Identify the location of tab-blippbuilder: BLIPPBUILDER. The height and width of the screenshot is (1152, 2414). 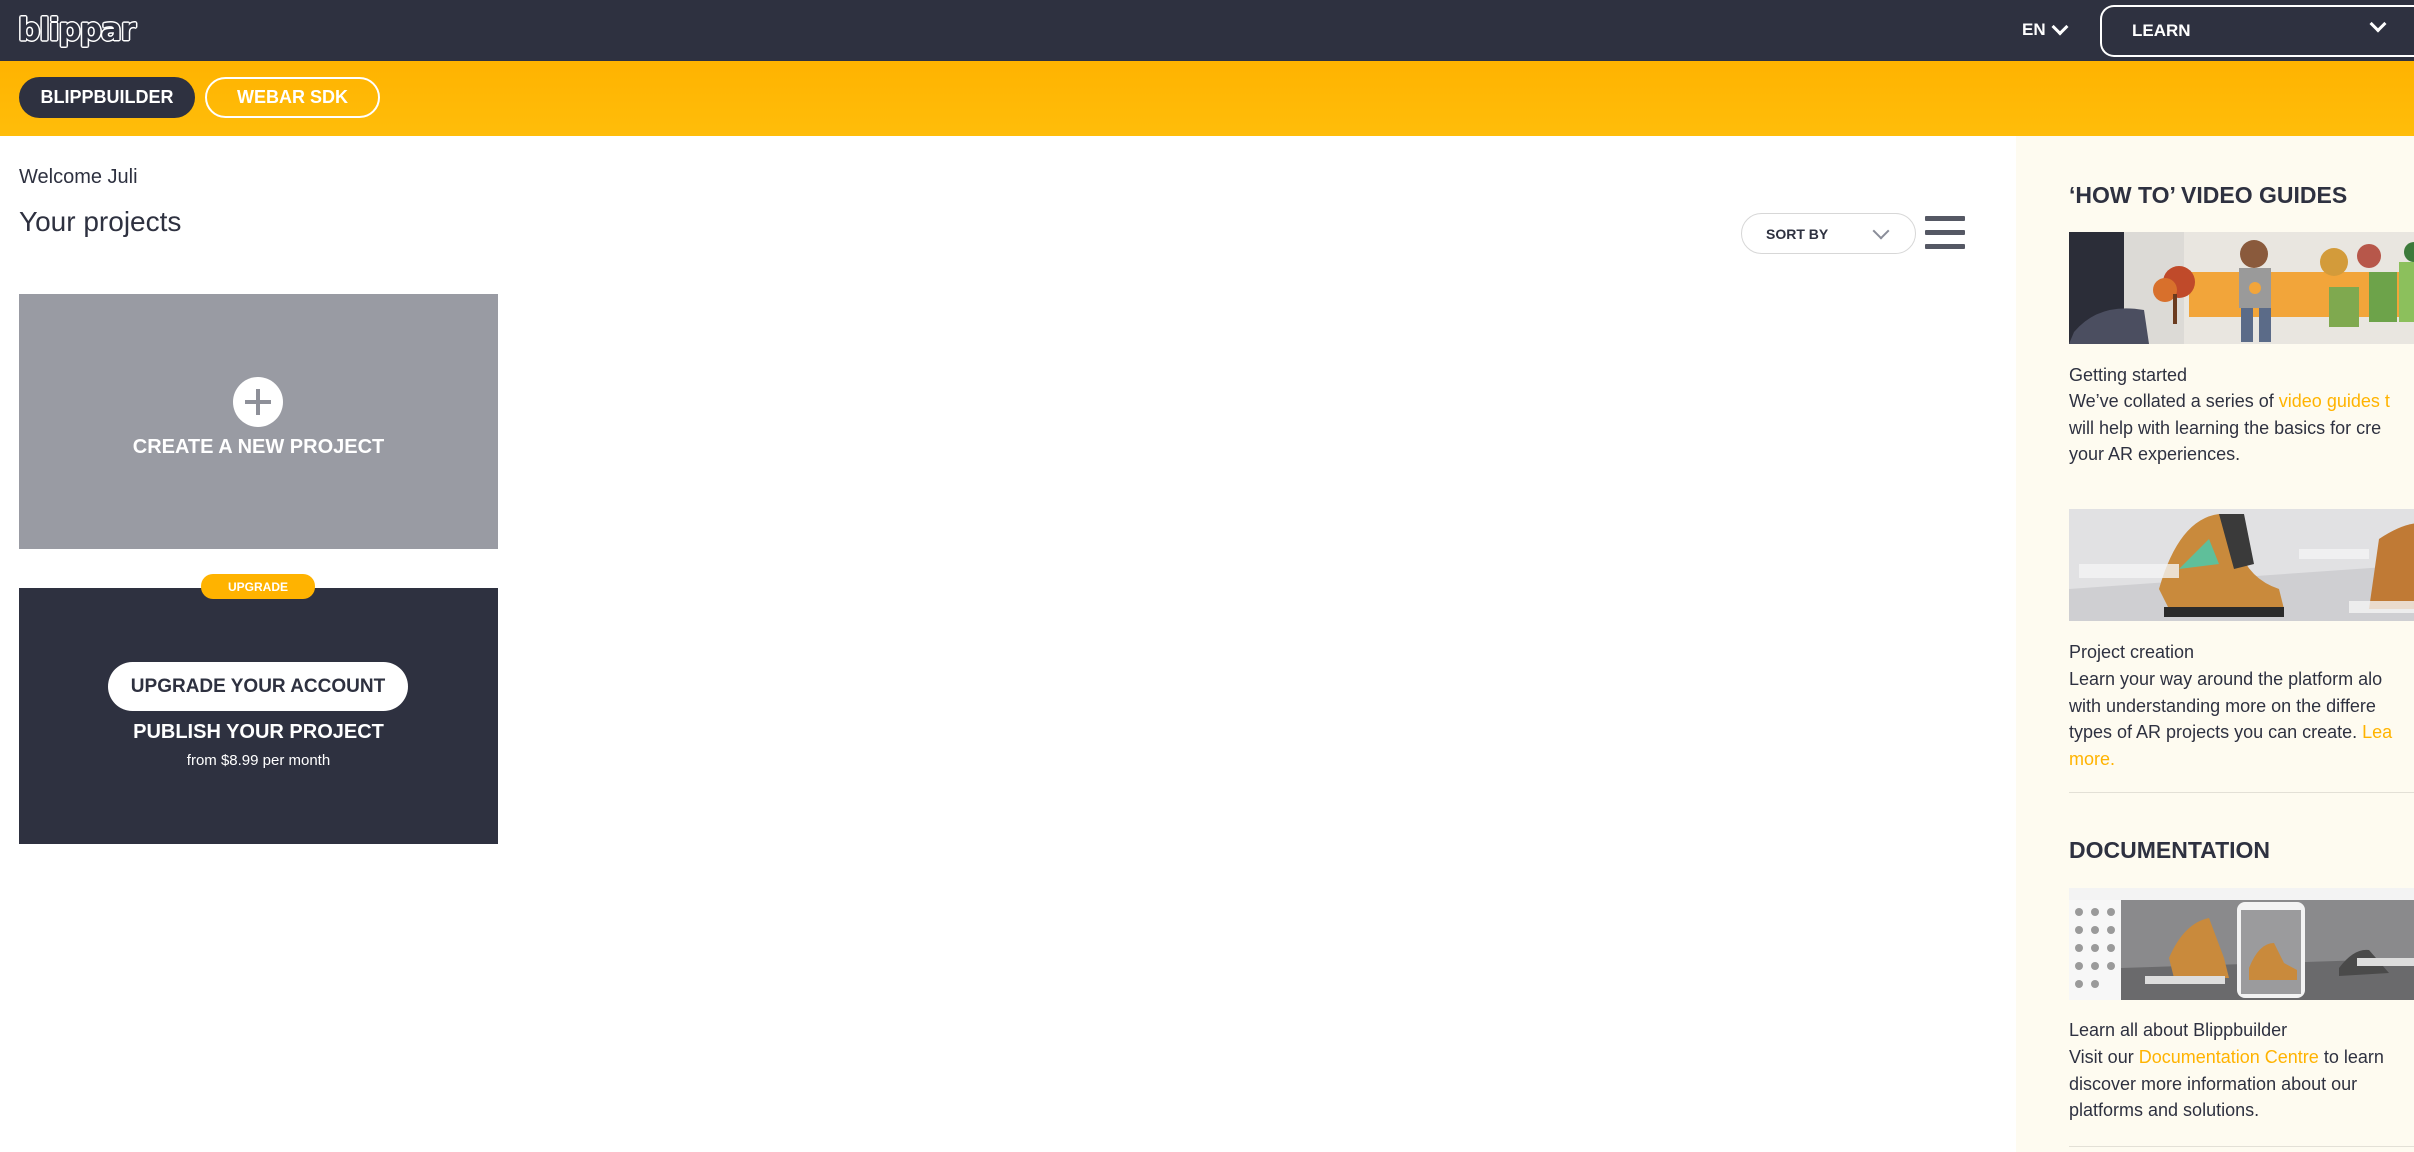
(107, 97).